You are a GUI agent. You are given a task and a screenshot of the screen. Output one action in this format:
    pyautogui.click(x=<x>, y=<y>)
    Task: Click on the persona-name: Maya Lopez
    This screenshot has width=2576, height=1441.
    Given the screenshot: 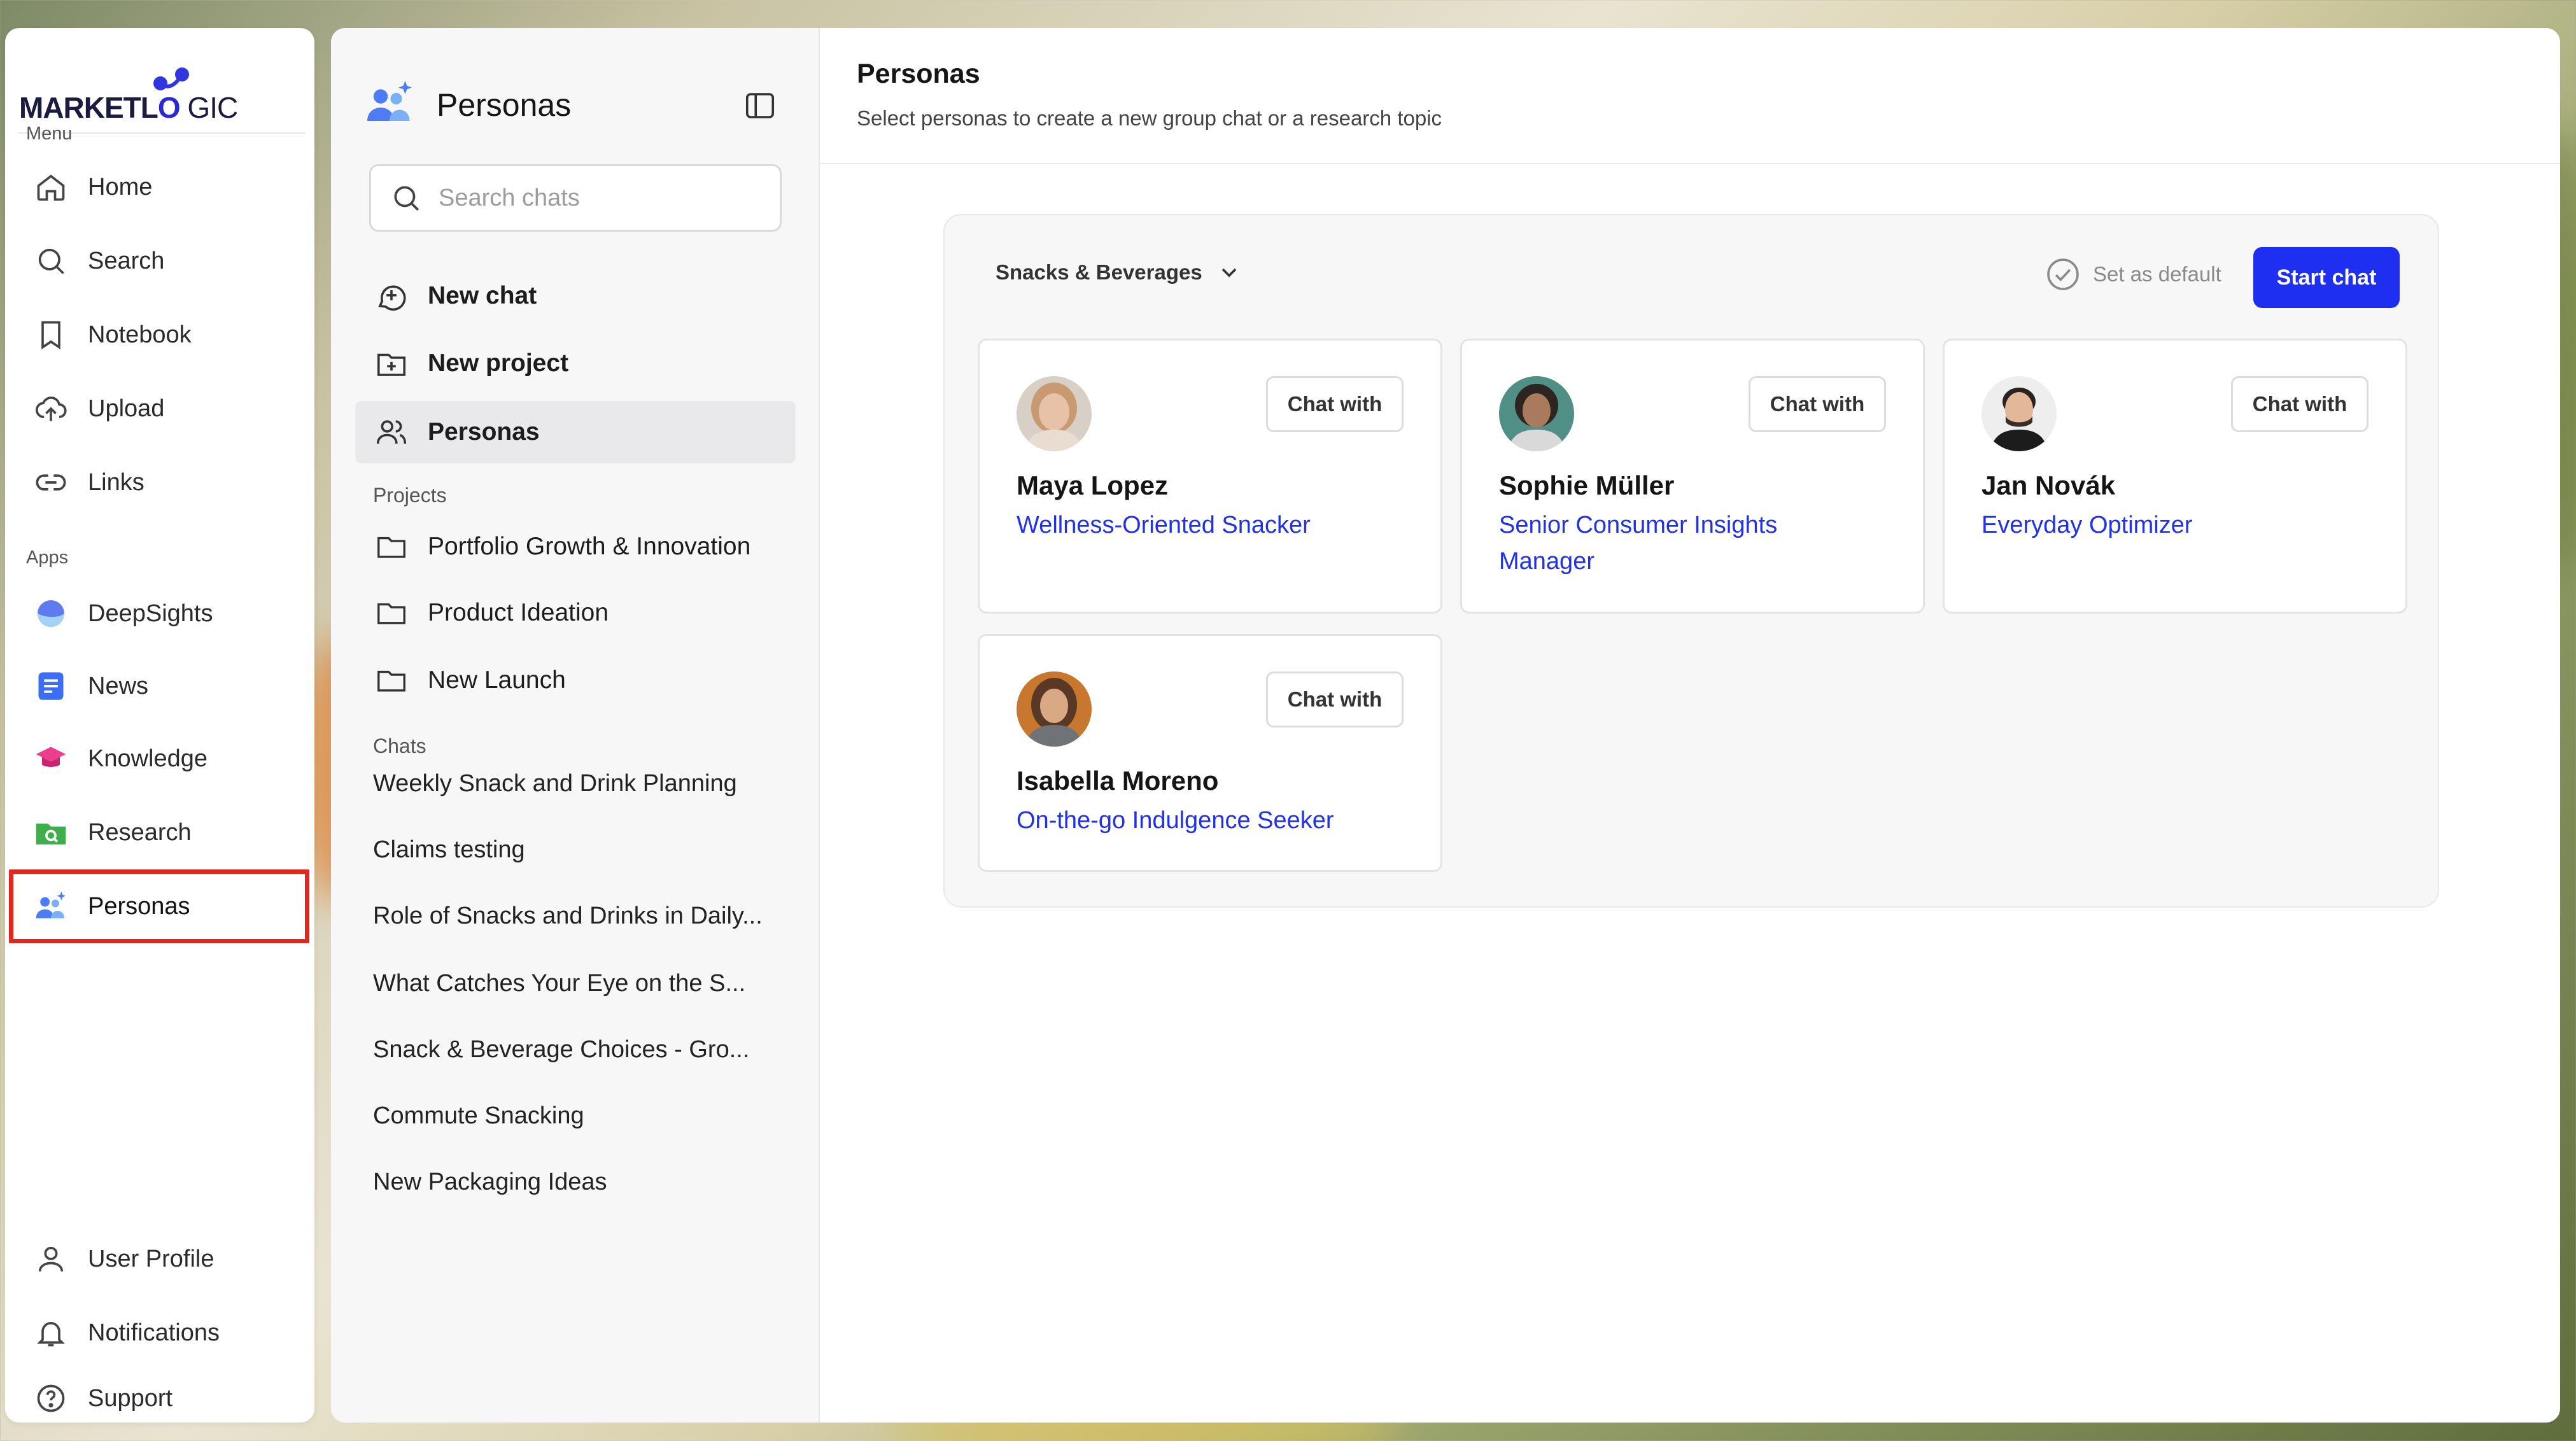 What is the action you would take?
    pyautogui.click(x=1093, y=485)
    